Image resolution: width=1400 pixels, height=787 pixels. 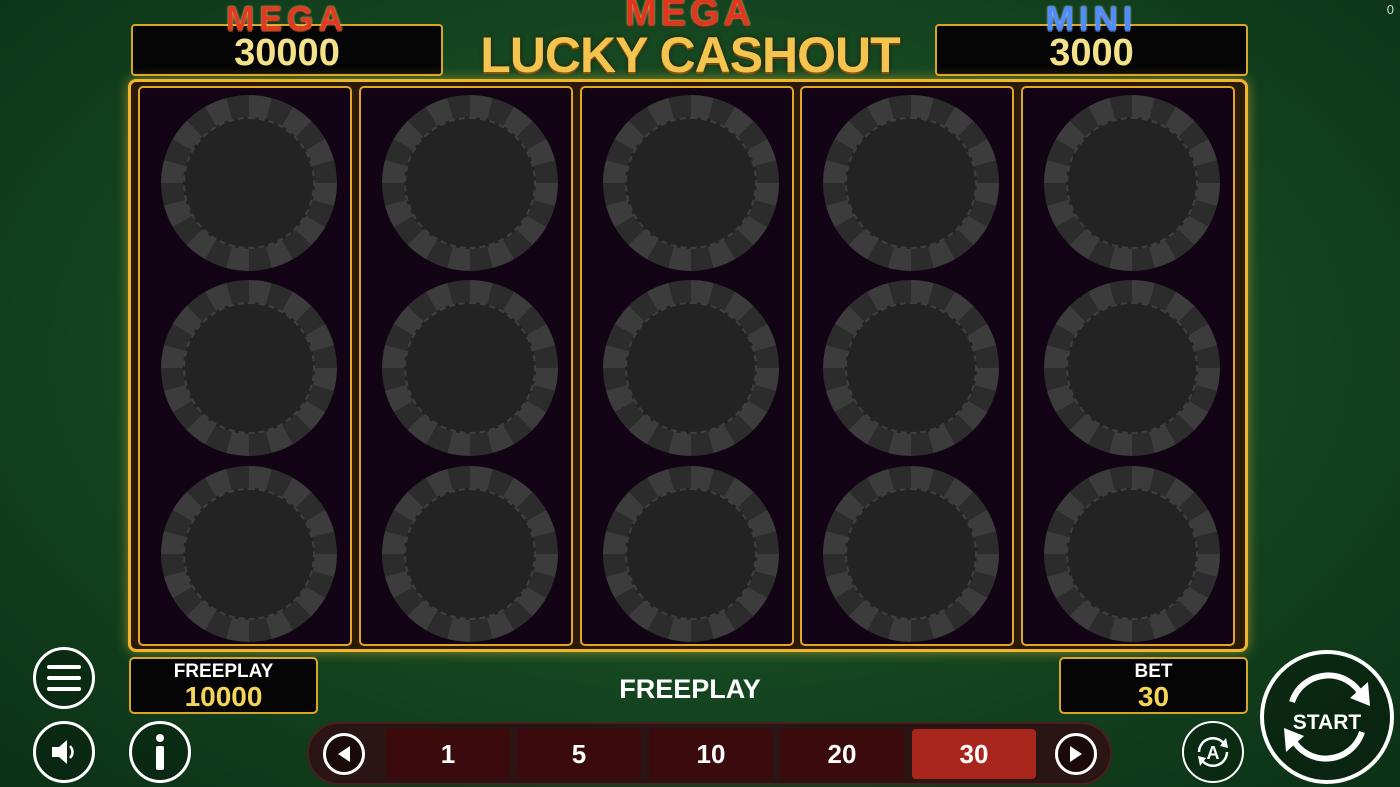 I want to click on bet-prev-button, so click(x=344, y=754).